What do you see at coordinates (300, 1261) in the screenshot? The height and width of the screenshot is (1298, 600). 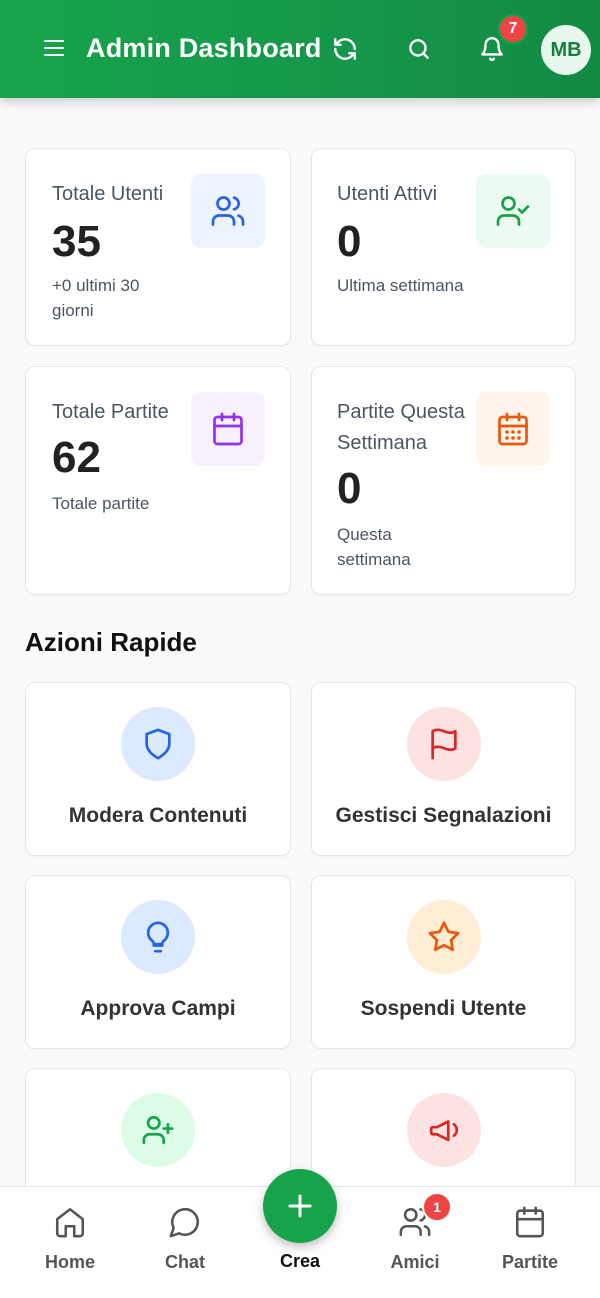 I see `create-label: Crea` at bounding box center [300, 1261].